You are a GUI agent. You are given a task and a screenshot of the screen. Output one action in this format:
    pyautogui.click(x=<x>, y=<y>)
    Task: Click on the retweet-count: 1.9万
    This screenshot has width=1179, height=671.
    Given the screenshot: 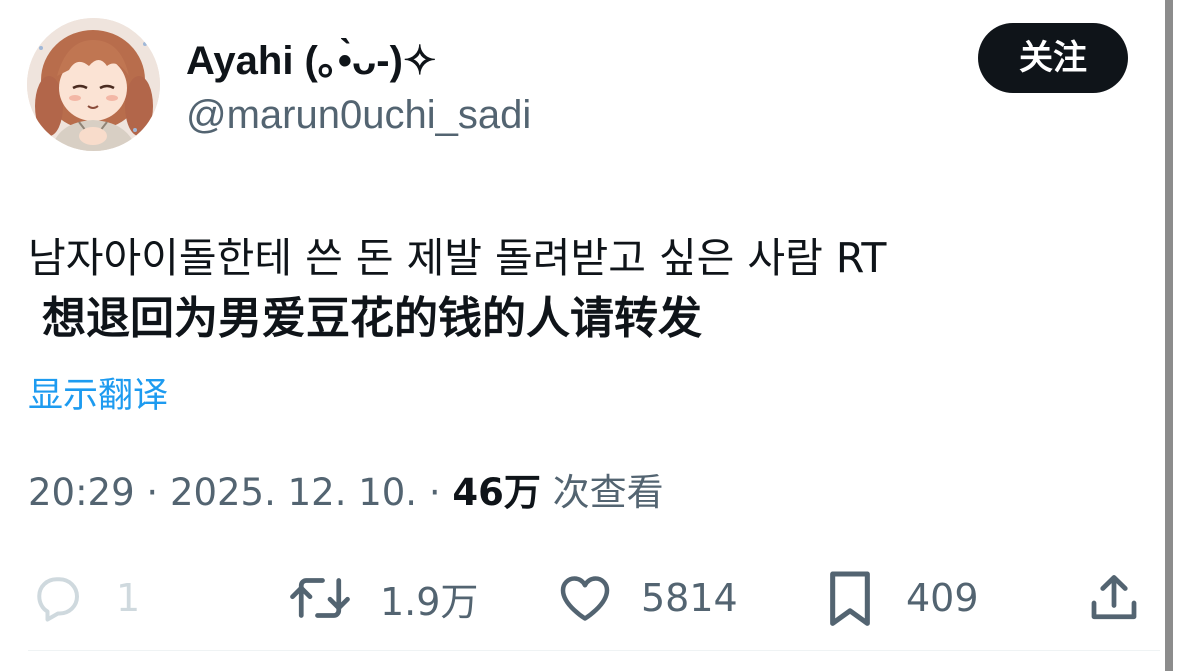 What is the action you would take?
    pyautogui.click(x=429, y=601)
    